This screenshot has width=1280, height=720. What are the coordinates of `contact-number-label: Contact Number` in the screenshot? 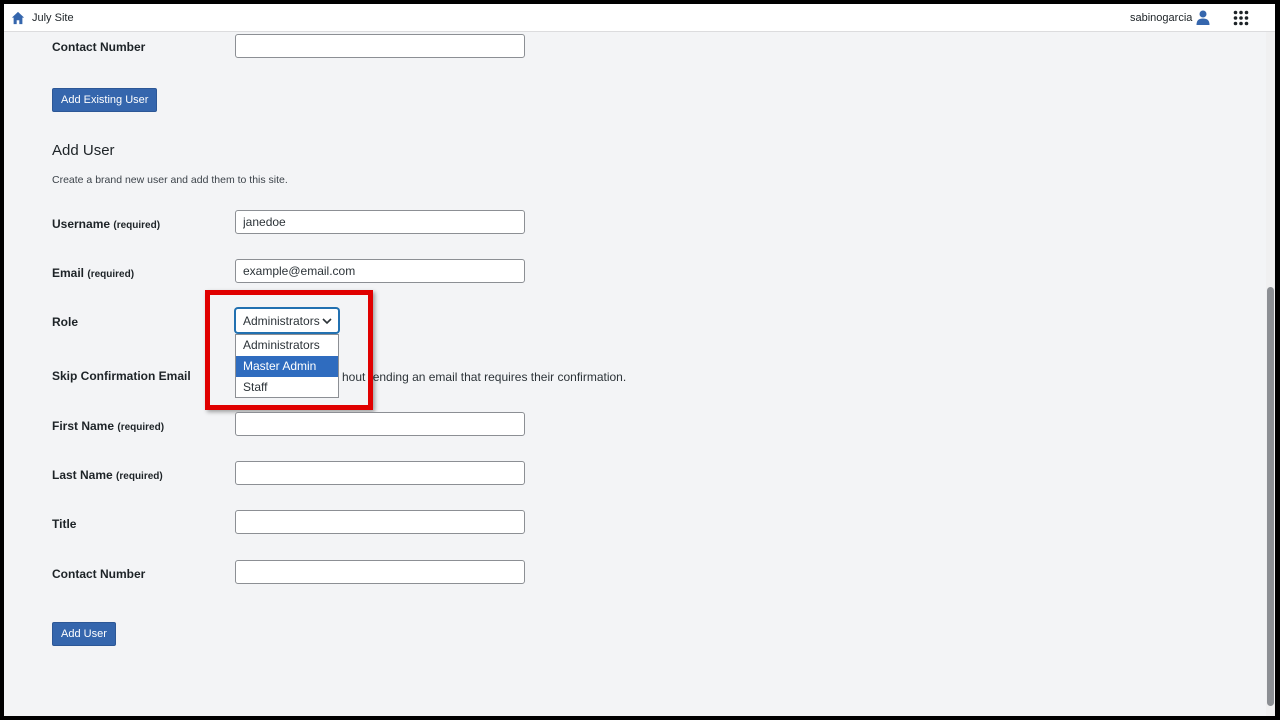 It's located at (99, 574).